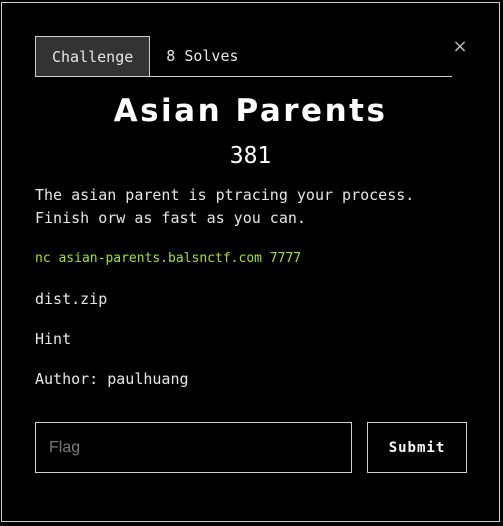 Image resolution: width=503 pixels, height=526 pixels. I want to click on modal-tabs: Challenge 8 Solves, so click(243, 56).